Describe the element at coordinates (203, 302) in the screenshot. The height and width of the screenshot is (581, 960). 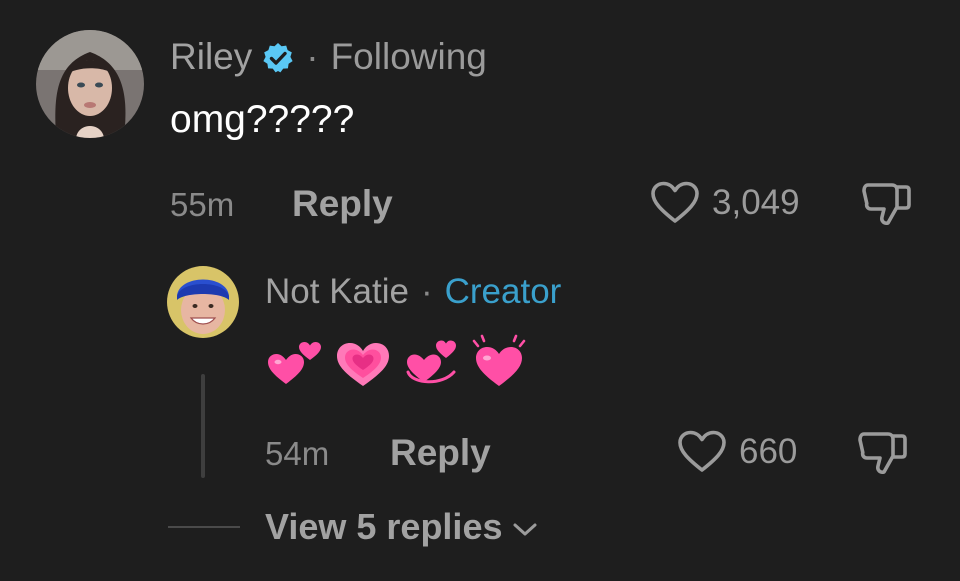
I see `avatar-not-katie` at that location.